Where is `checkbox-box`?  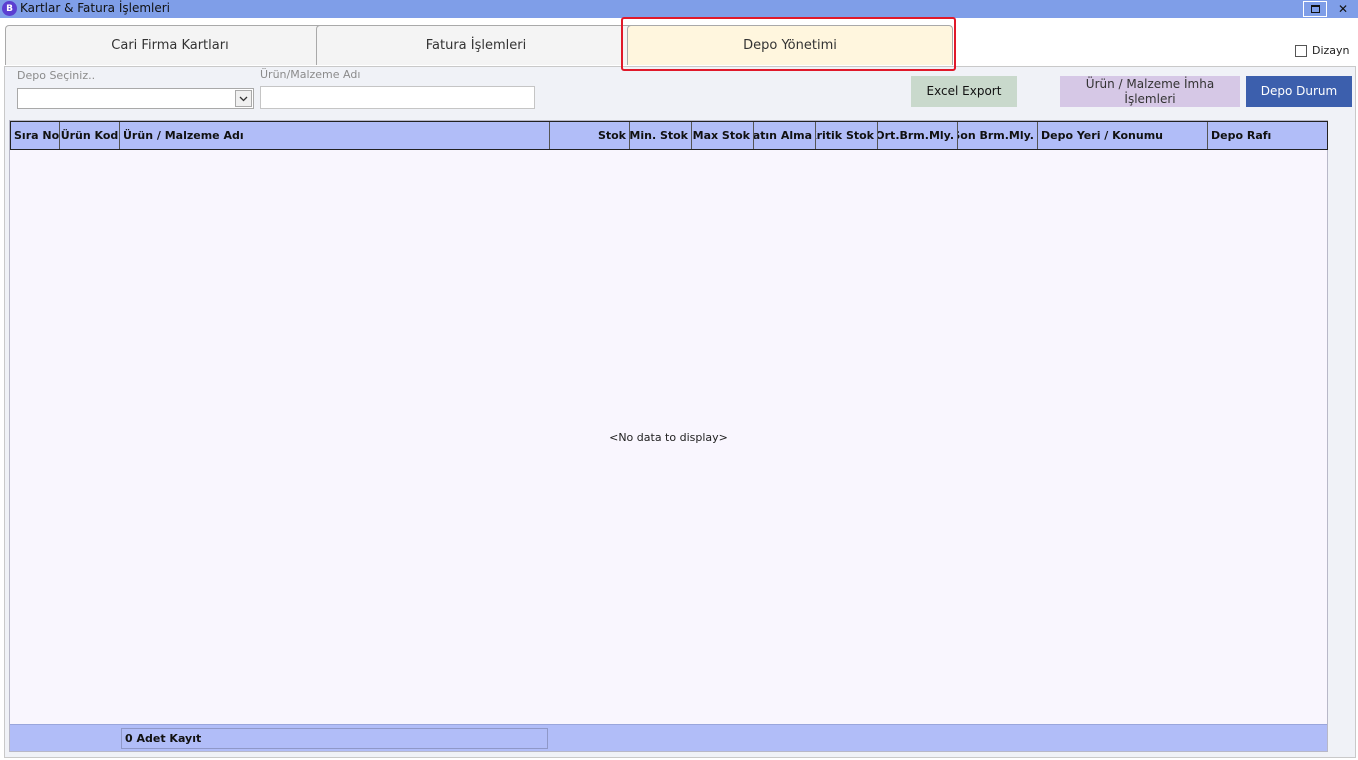 checkbox-box is located at coordinates (1301, 50).